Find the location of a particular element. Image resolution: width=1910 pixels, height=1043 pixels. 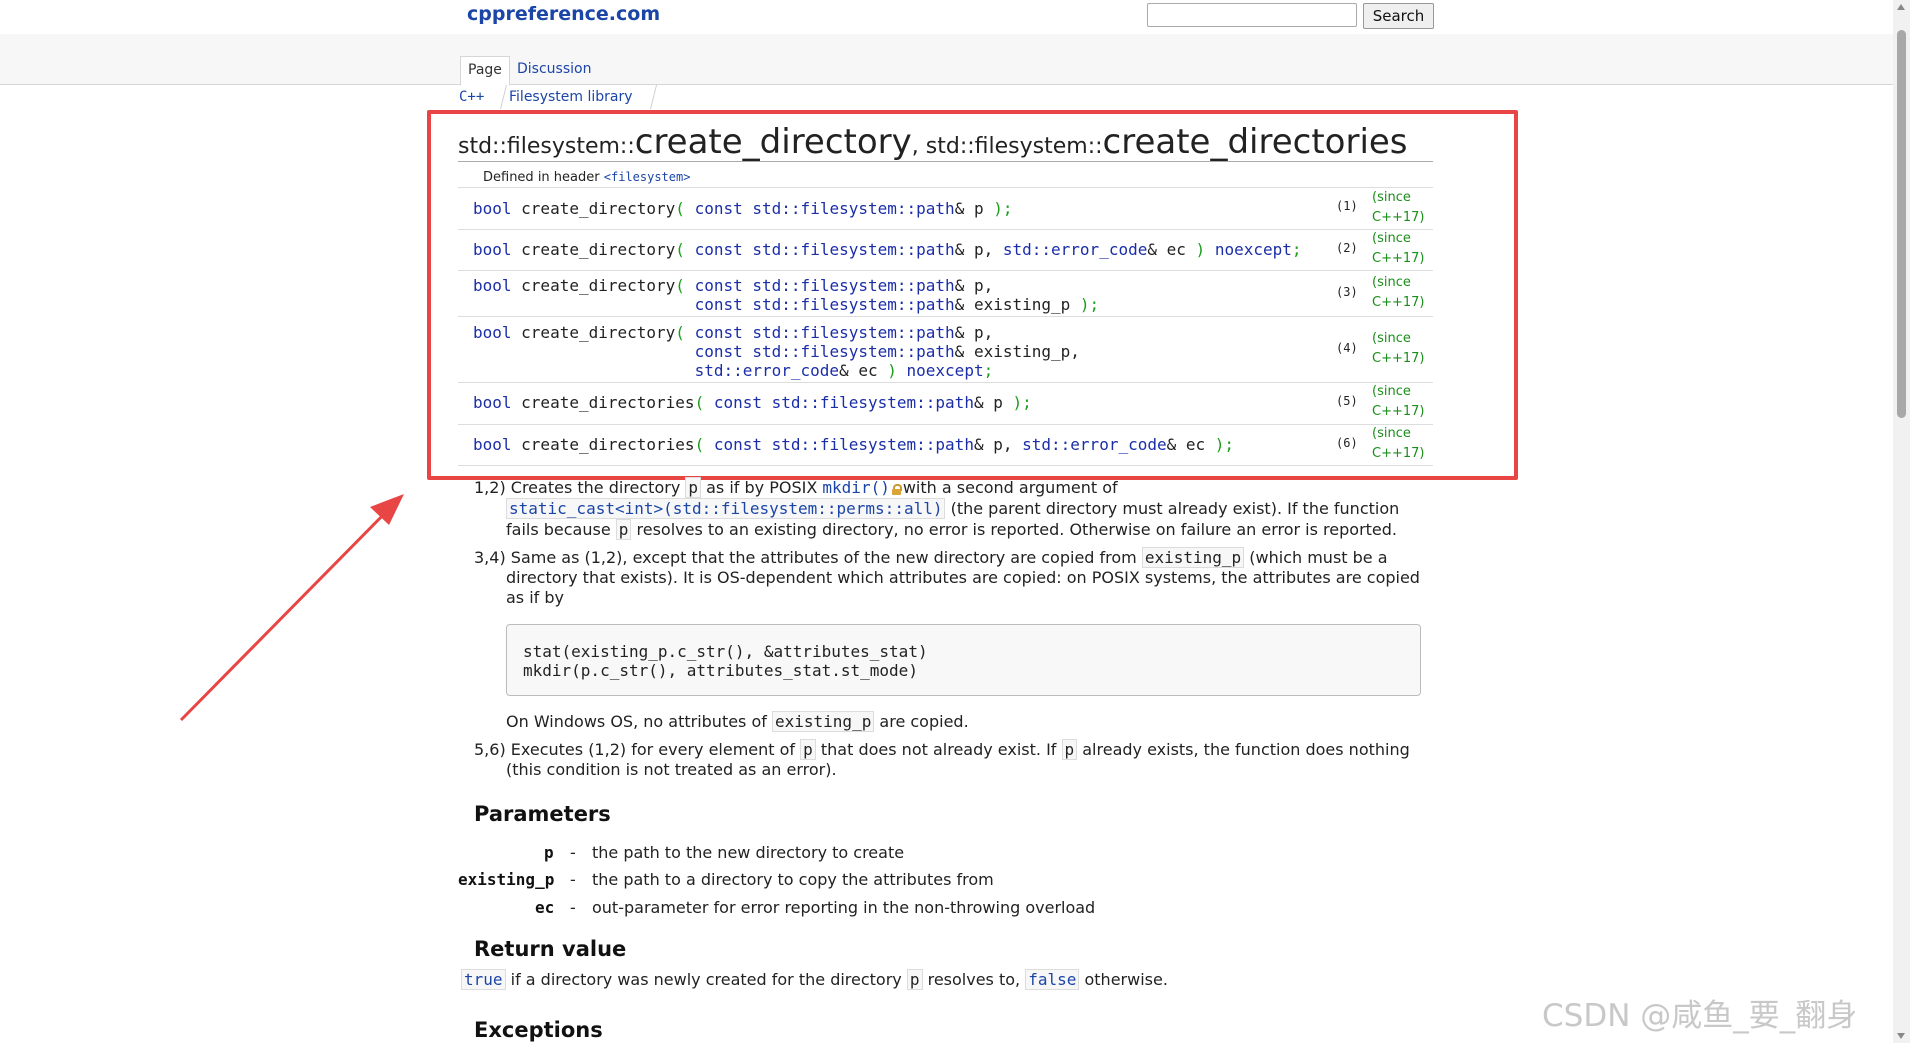

param-name: p is located at coordinates (549, 852).